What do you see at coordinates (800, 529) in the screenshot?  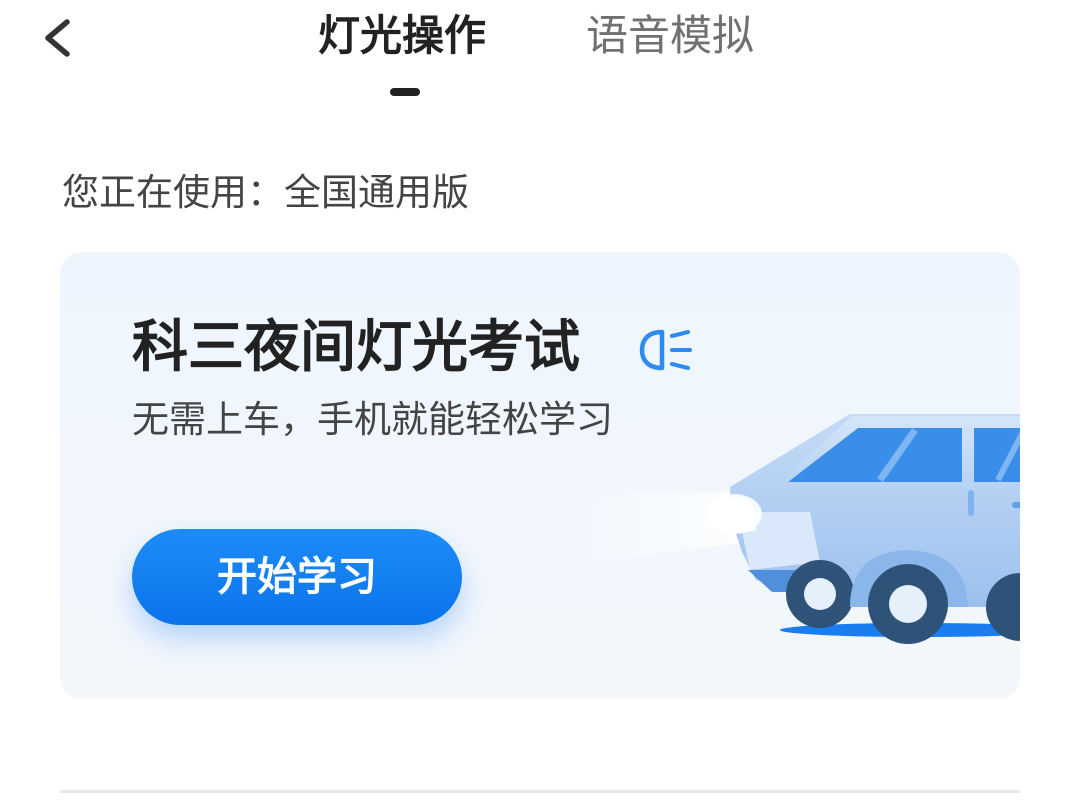 I see `car-illustration` at bounding box center [800, 529].